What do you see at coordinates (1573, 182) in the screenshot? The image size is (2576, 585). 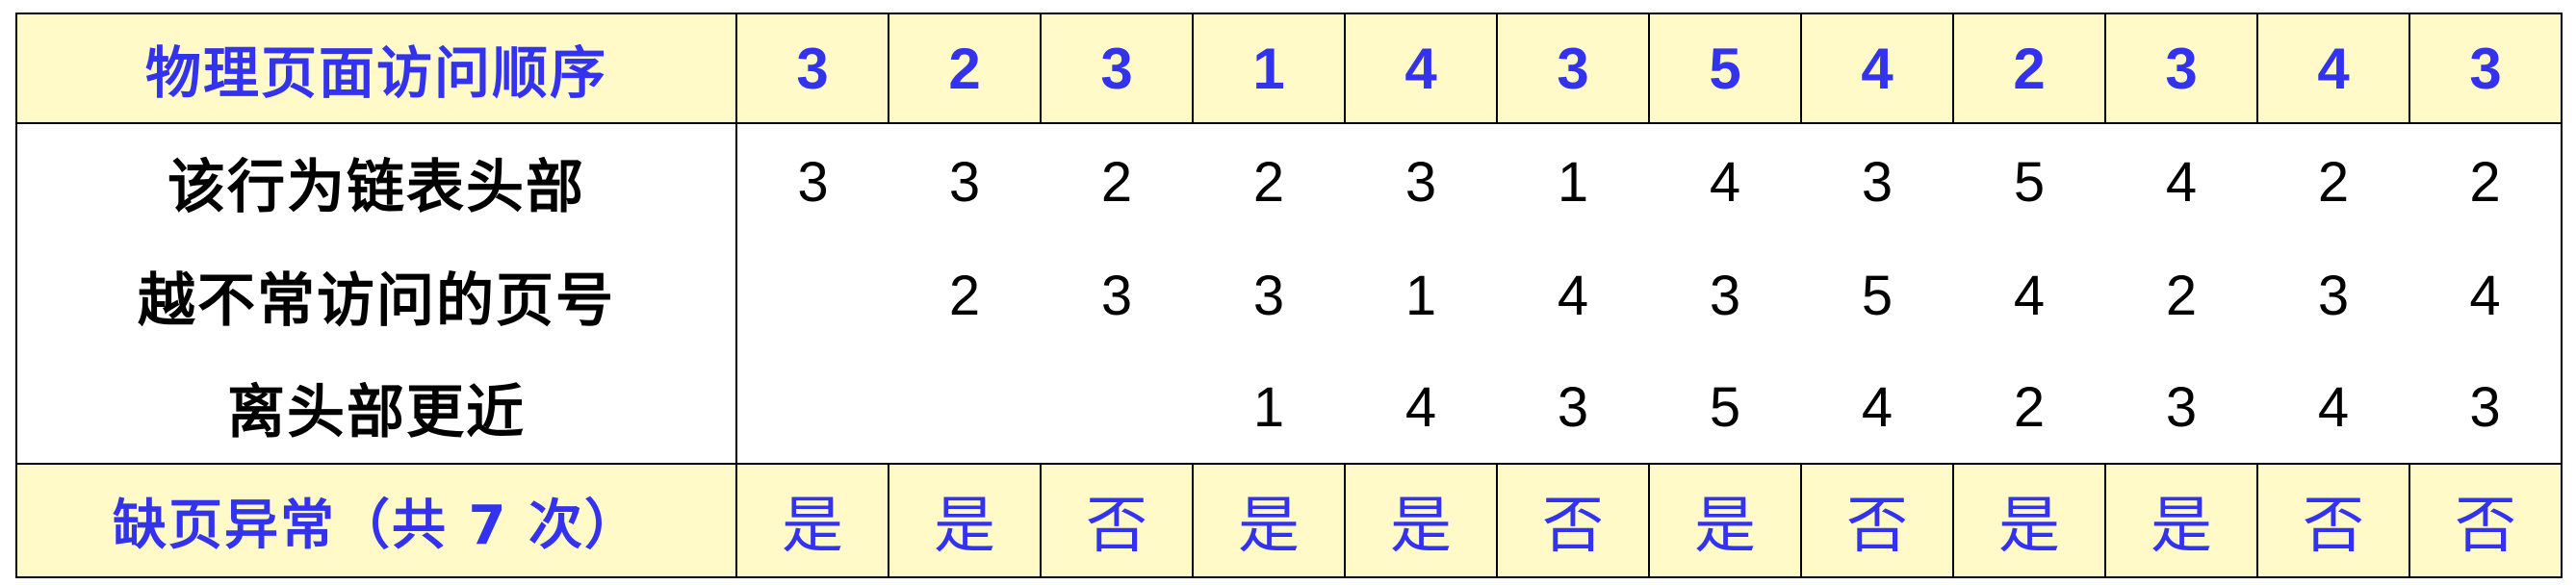 I see `lru-head-cell: 1` at bounding box center [1573, 182].